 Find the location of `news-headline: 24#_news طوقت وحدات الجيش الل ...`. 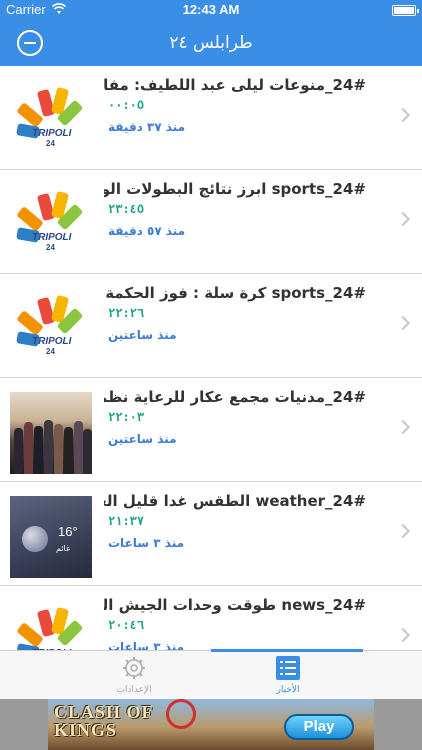

news-headline: 24#_news طوقت وحدات الجيش الل ... is located at coordinates (235, 605).